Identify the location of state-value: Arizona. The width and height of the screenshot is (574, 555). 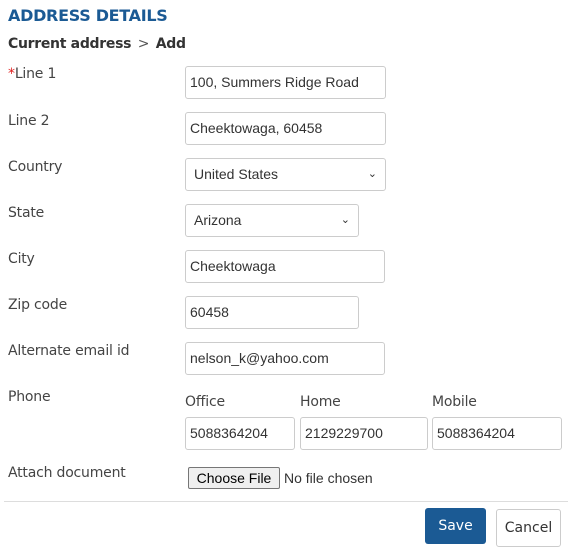
(218, 220).